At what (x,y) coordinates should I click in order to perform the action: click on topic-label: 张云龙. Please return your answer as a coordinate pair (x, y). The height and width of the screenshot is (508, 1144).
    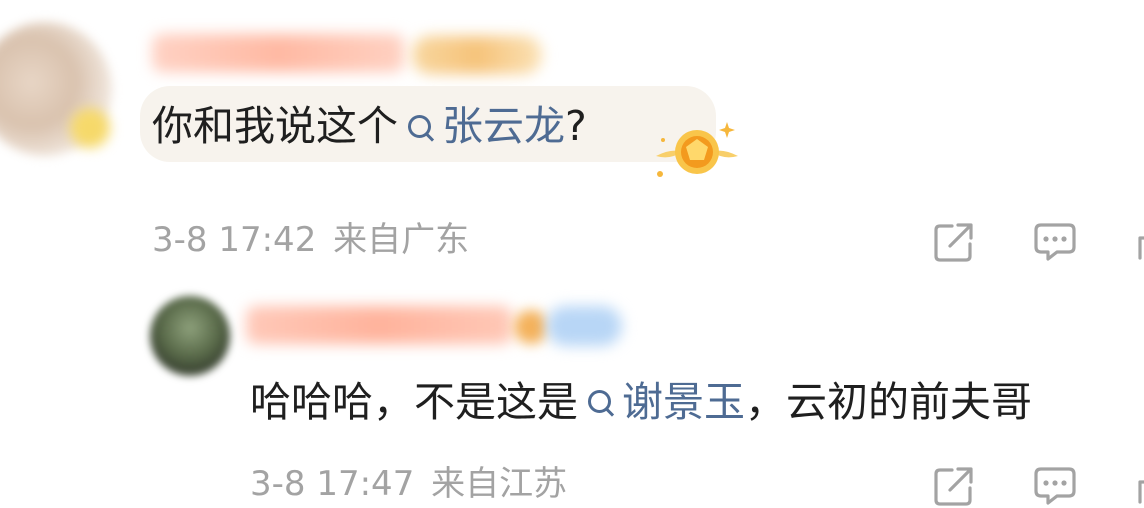
    Looking at the image, I should click on (503, 126).